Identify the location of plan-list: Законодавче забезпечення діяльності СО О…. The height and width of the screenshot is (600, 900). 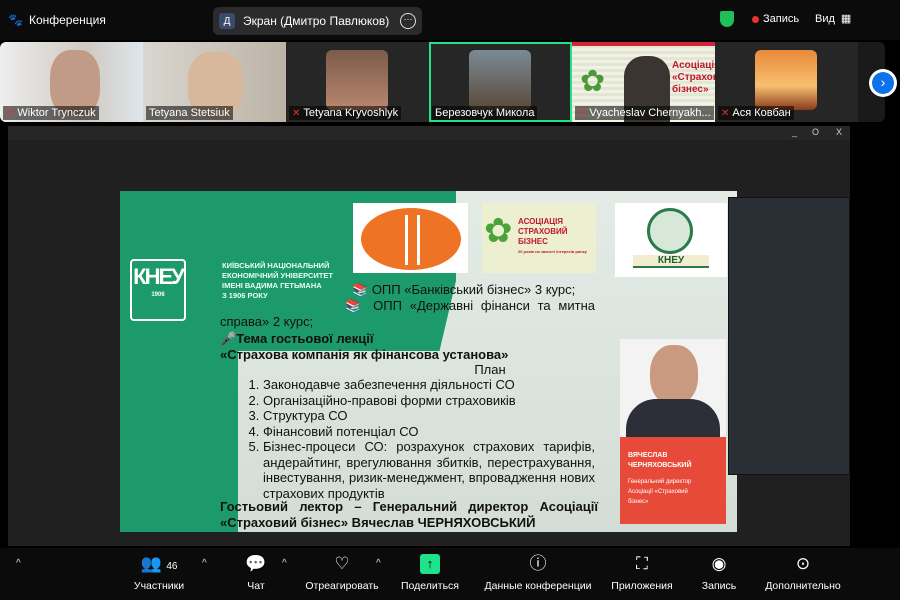
(416, 439).